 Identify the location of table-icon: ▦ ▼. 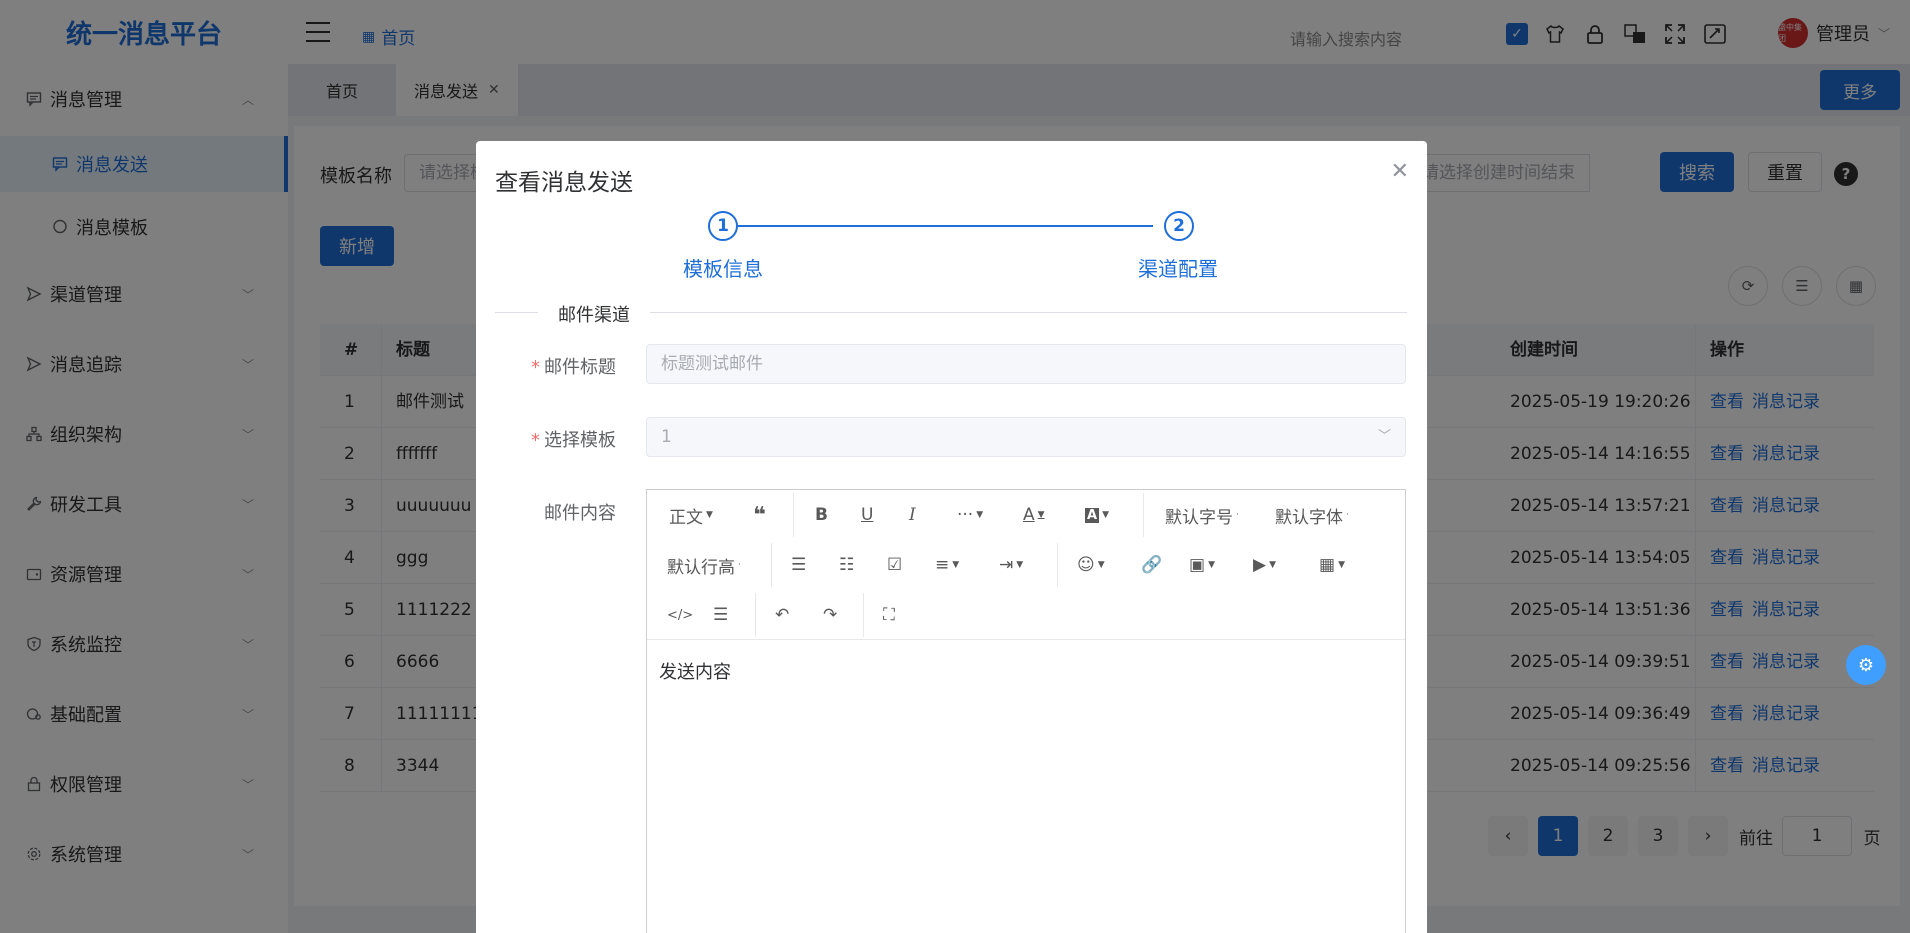
(1332, 565).